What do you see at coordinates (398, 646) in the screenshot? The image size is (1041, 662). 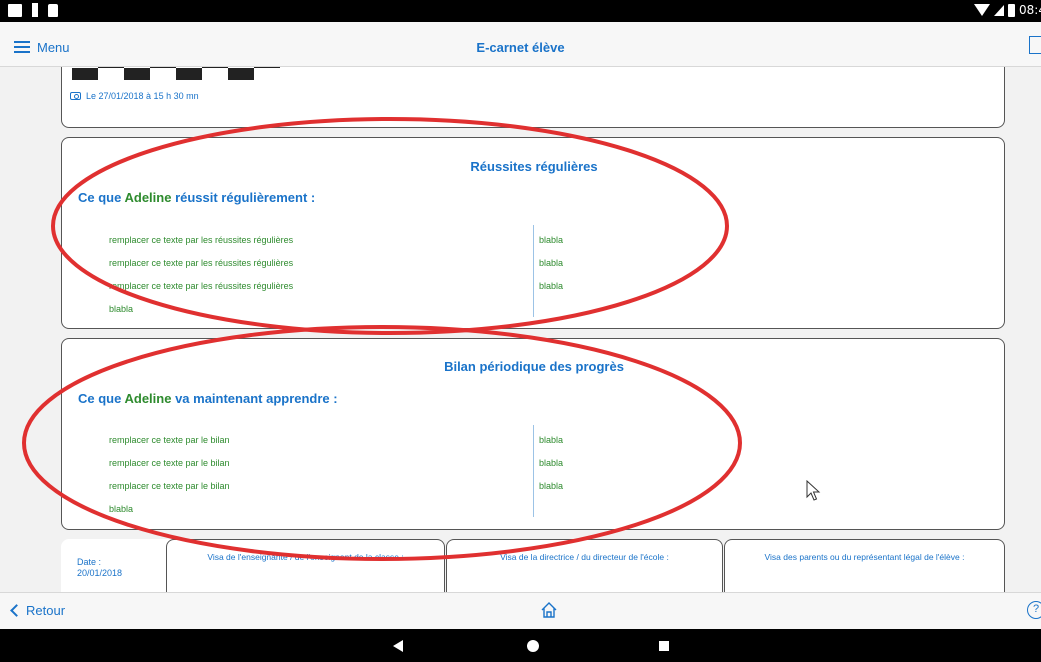 I see `nav-back-icon` at bounding box center [398, 646].